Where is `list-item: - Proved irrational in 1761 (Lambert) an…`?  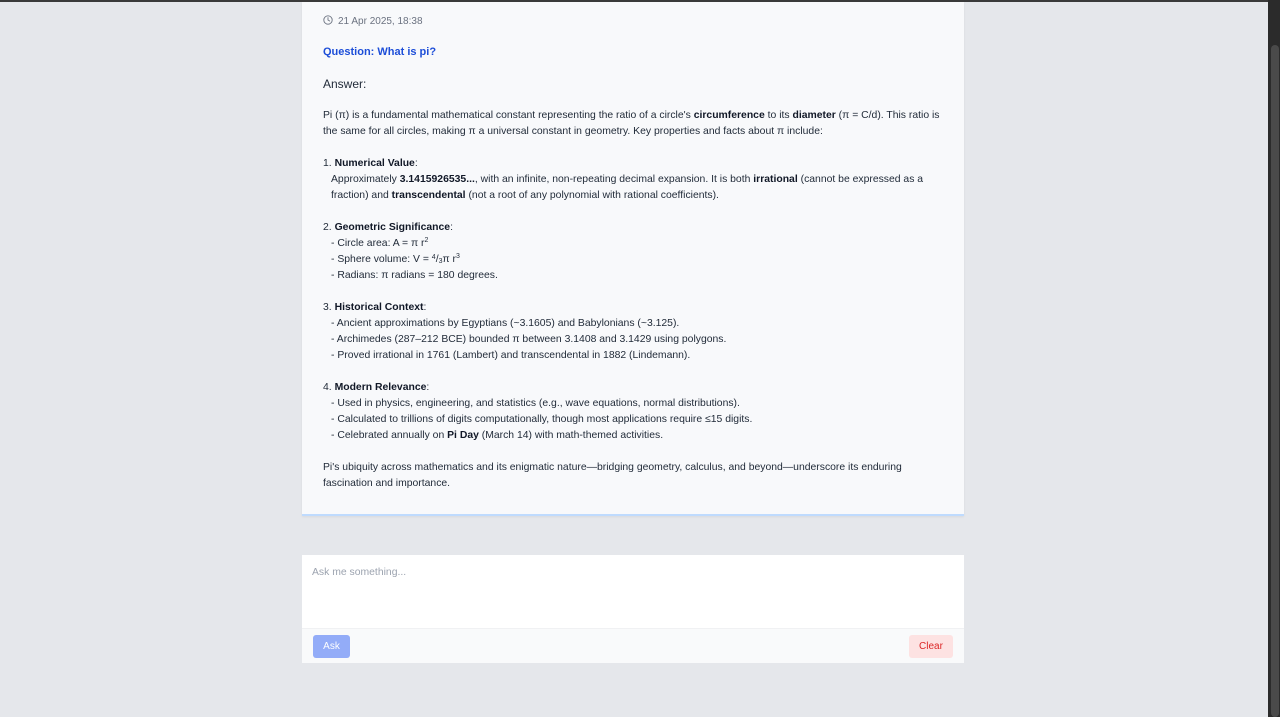
list-item: - Proved irrational in 1761 (Lambert) an… is located at coordinates (511, 355).